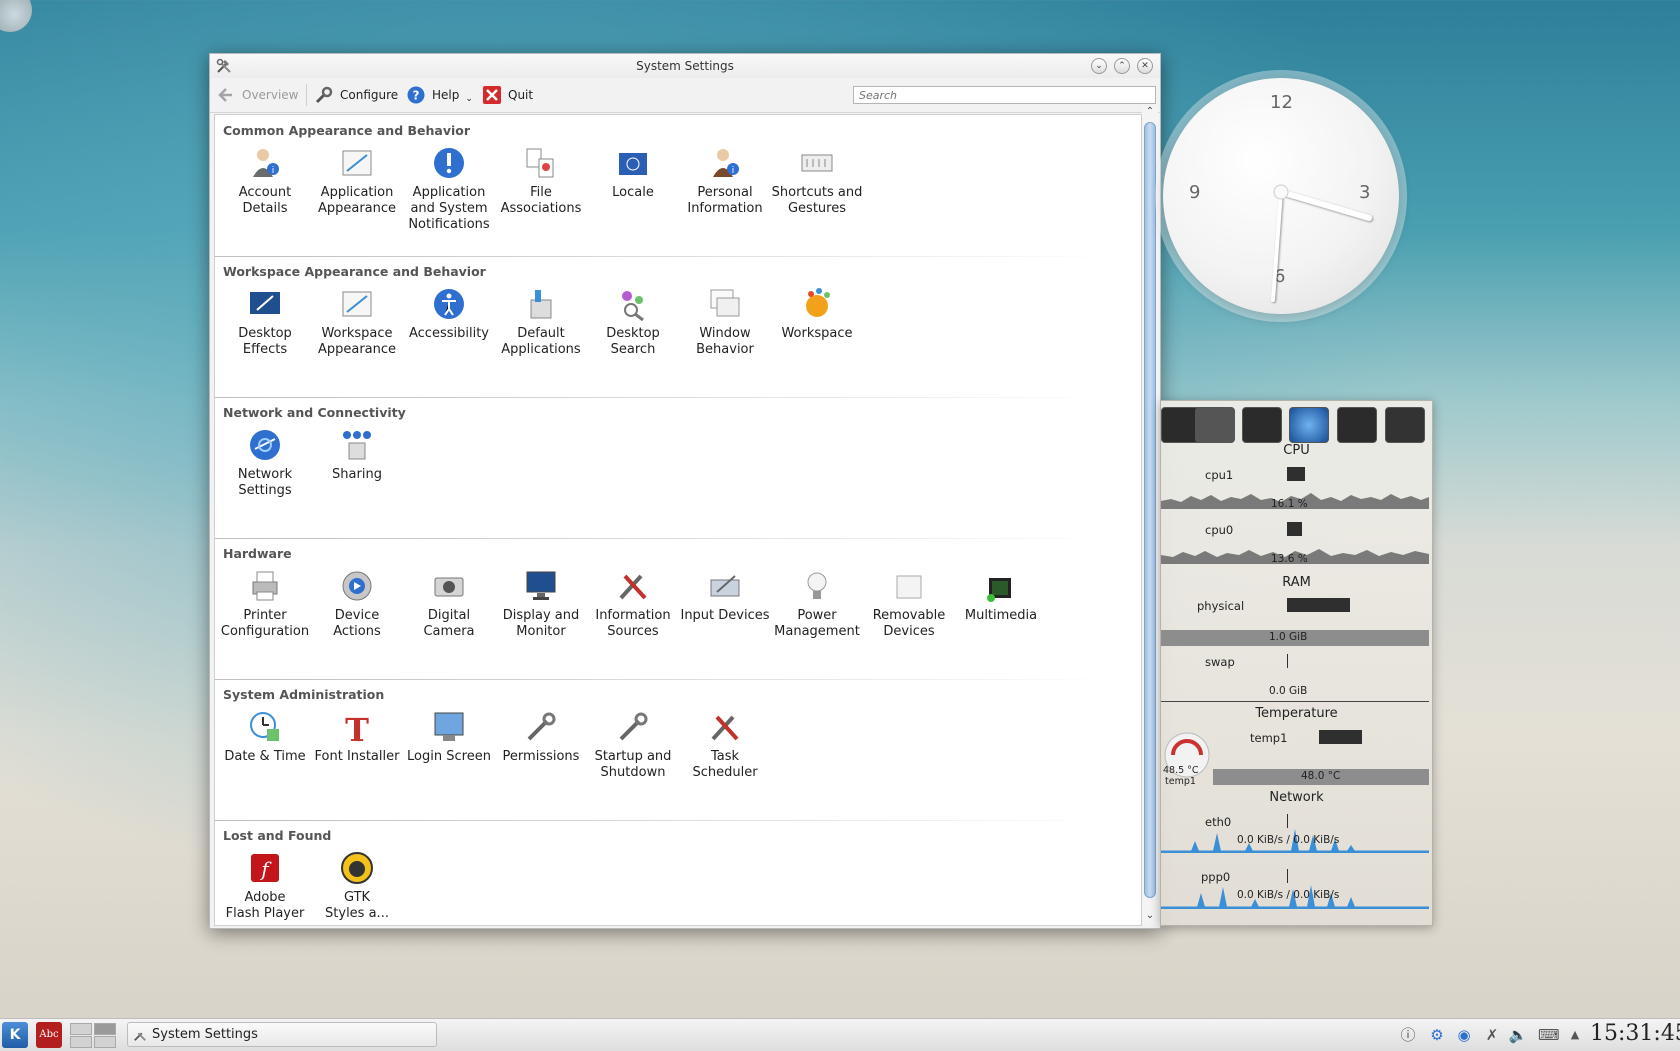 The image size is (1680, 1051). I want to click on dictionary-launcher: Abc, so click(49, 1035).